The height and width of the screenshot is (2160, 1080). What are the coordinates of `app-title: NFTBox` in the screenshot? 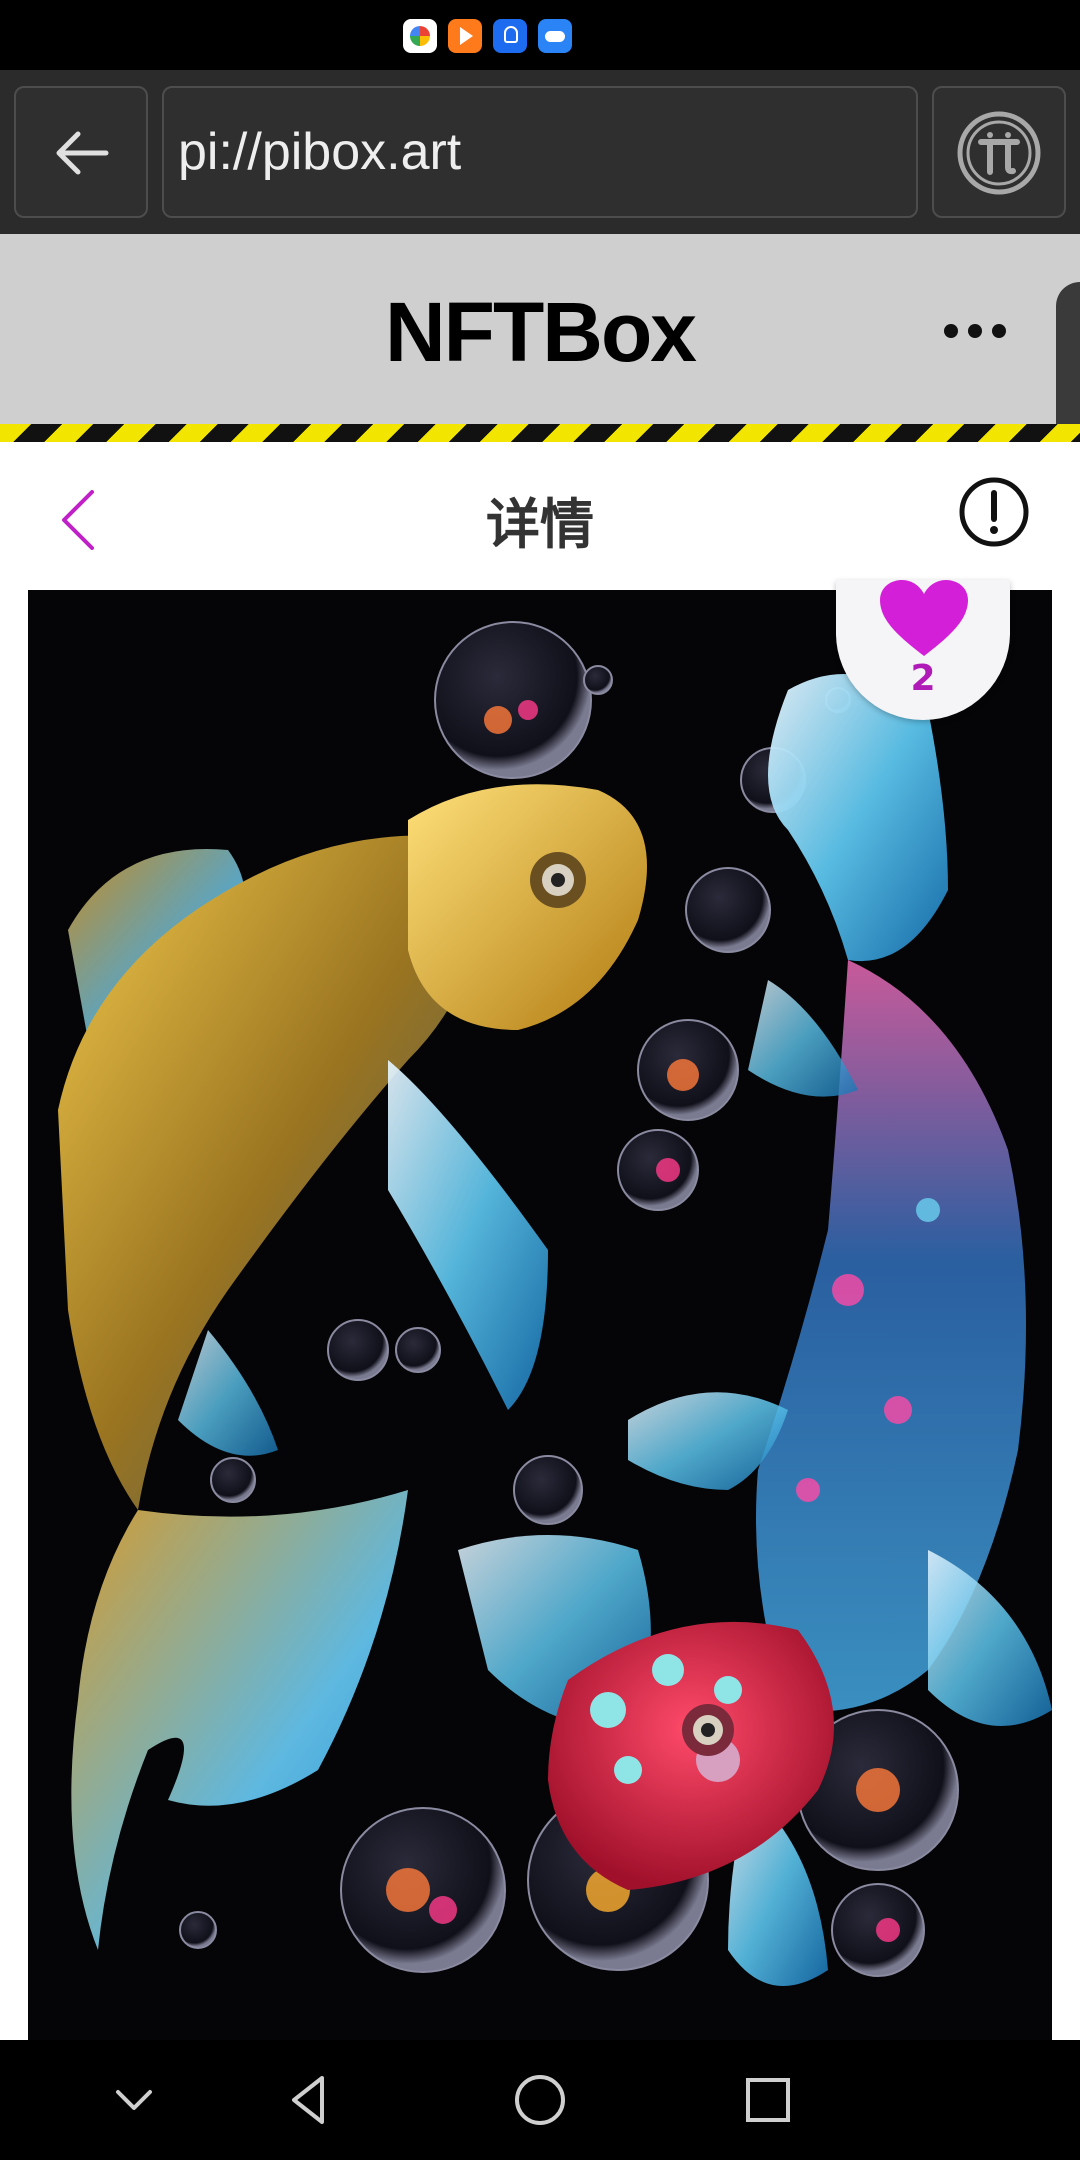 It's located at (541, 332).